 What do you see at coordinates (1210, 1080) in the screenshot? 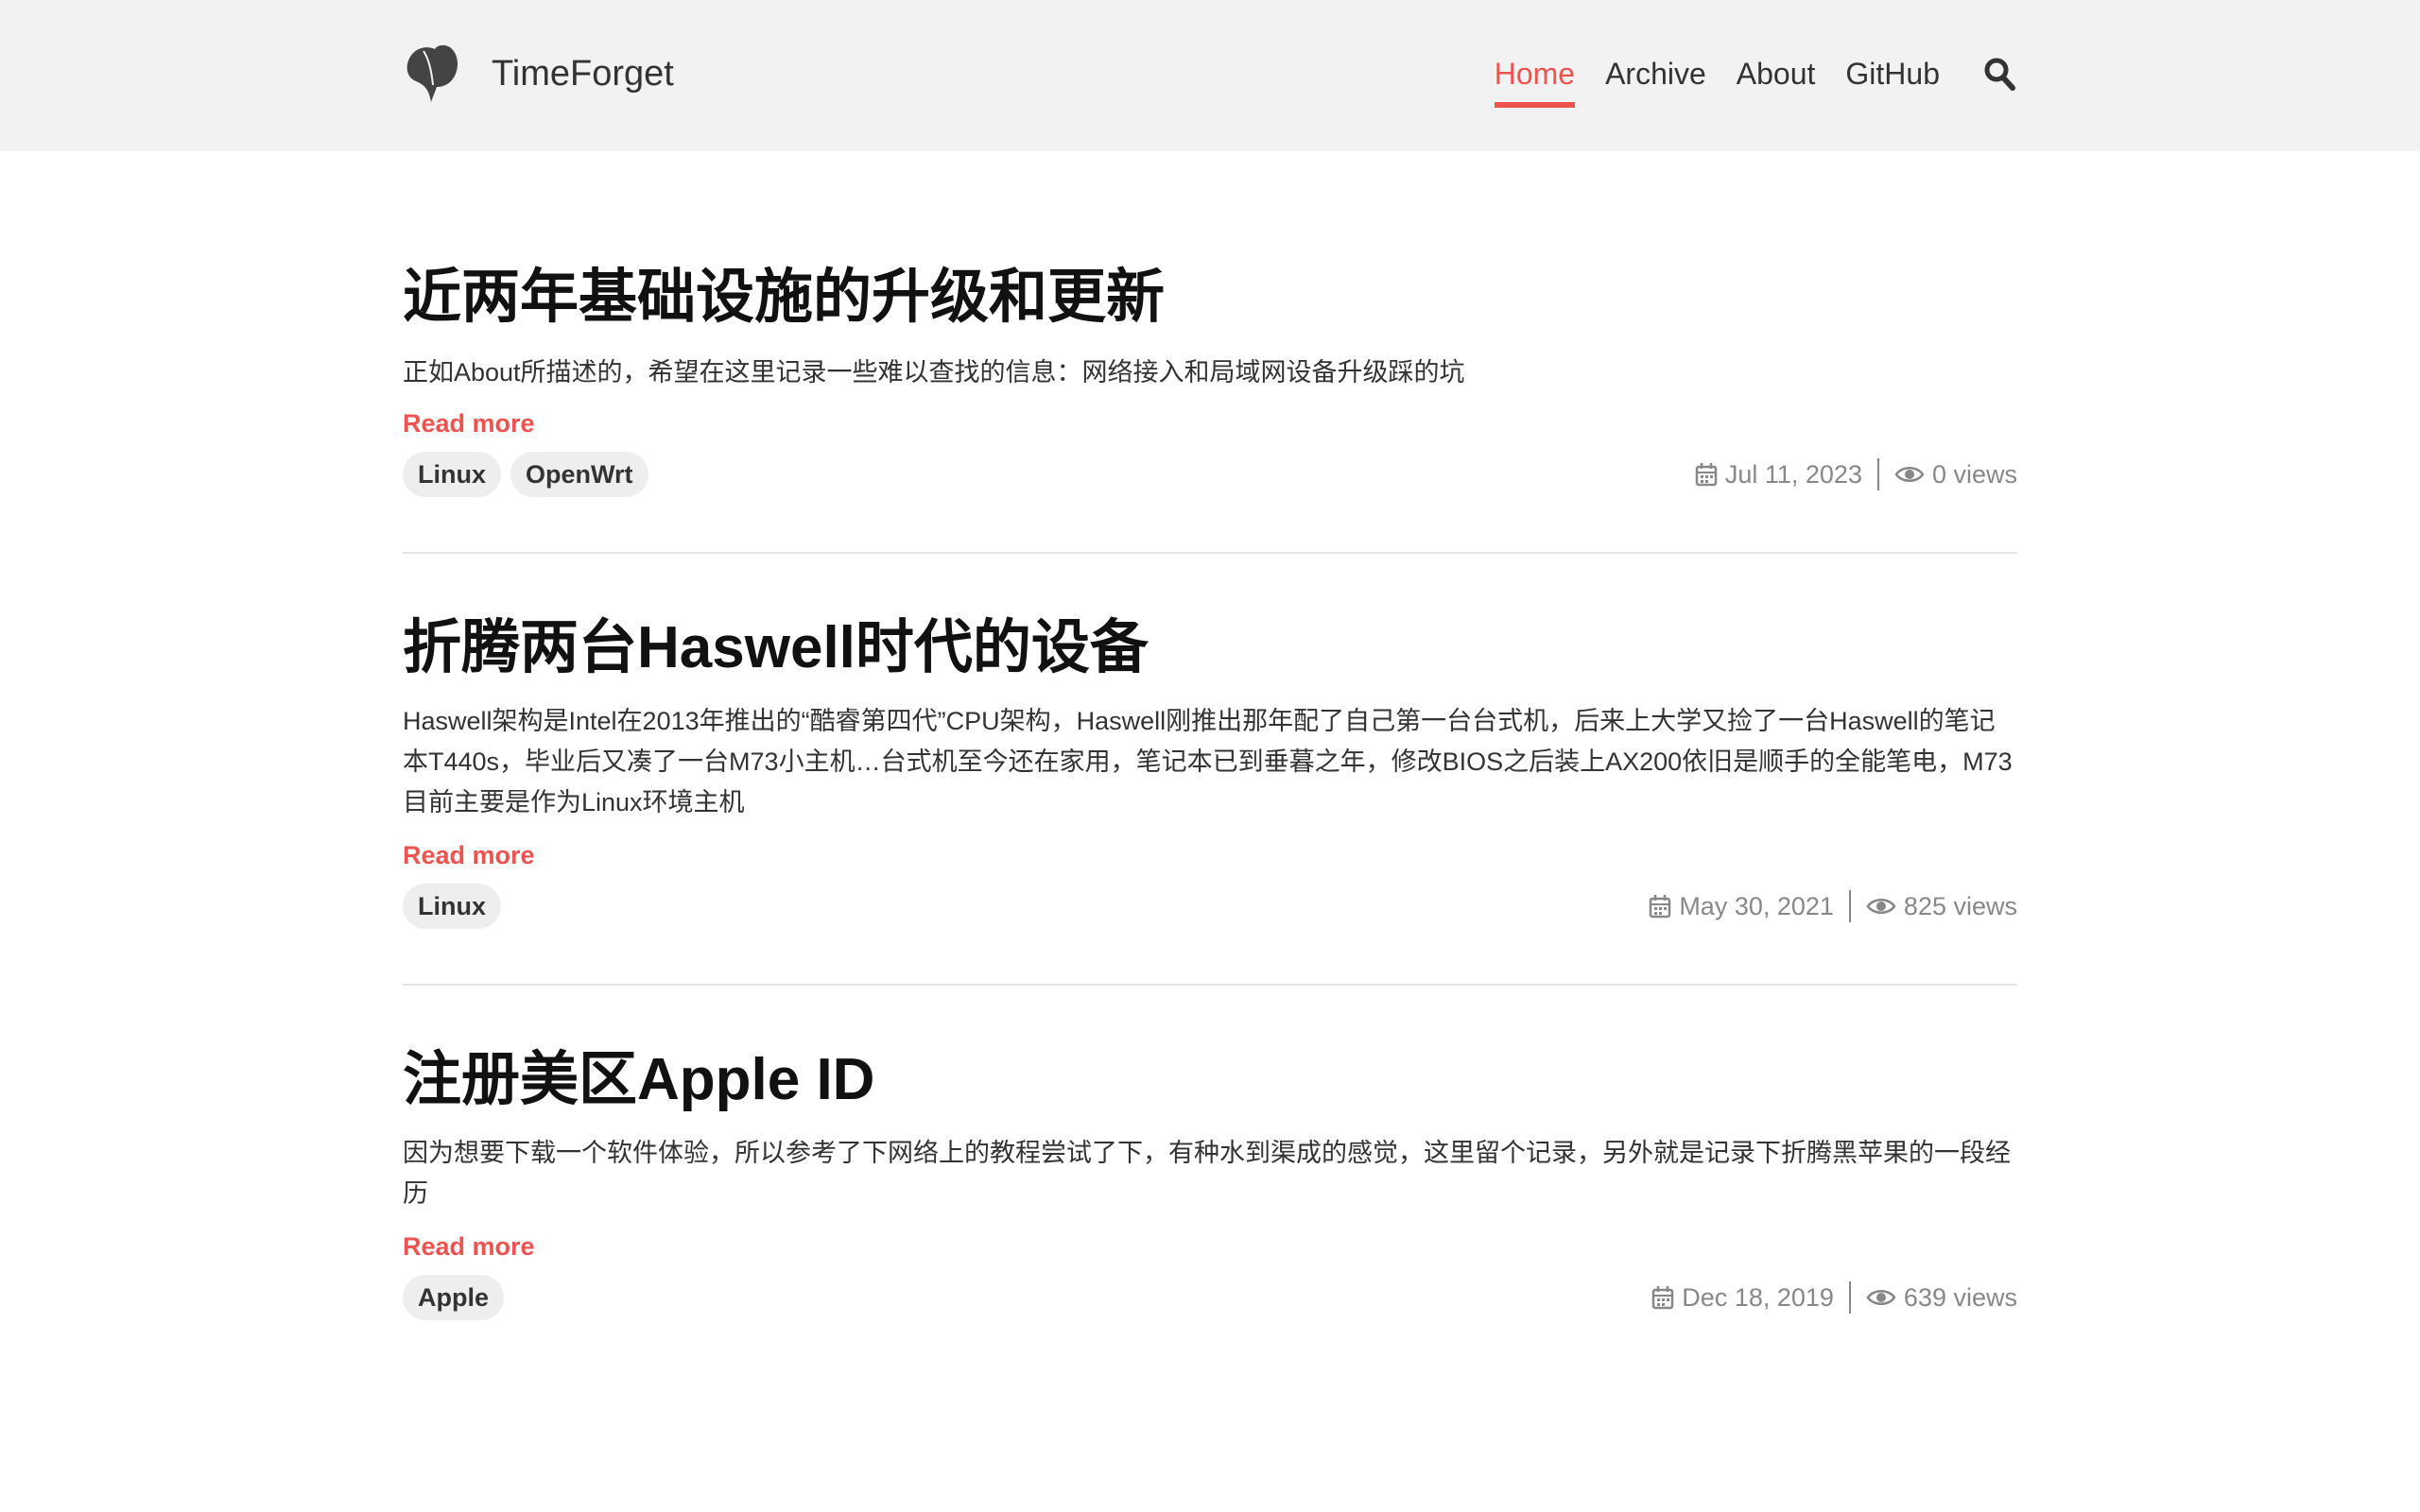
I see `post-title: 注册美区Apple ID` at bounding box center [1210, 1080].